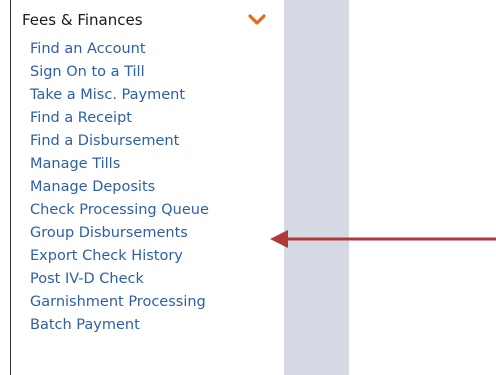 This screenshot has height=375, width=496. What do you see at coordinates (119, 233) in the screenshot?
I see `menu-item-group-disbursements: Group Disbursements` at bounding box center [119, 233].